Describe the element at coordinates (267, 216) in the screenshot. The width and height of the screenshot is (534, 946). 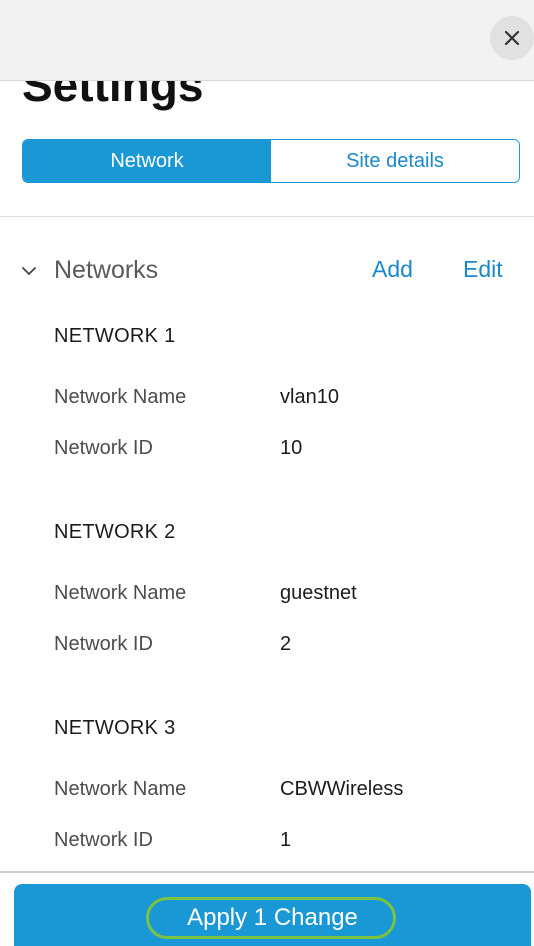
I see `divider` at that location.